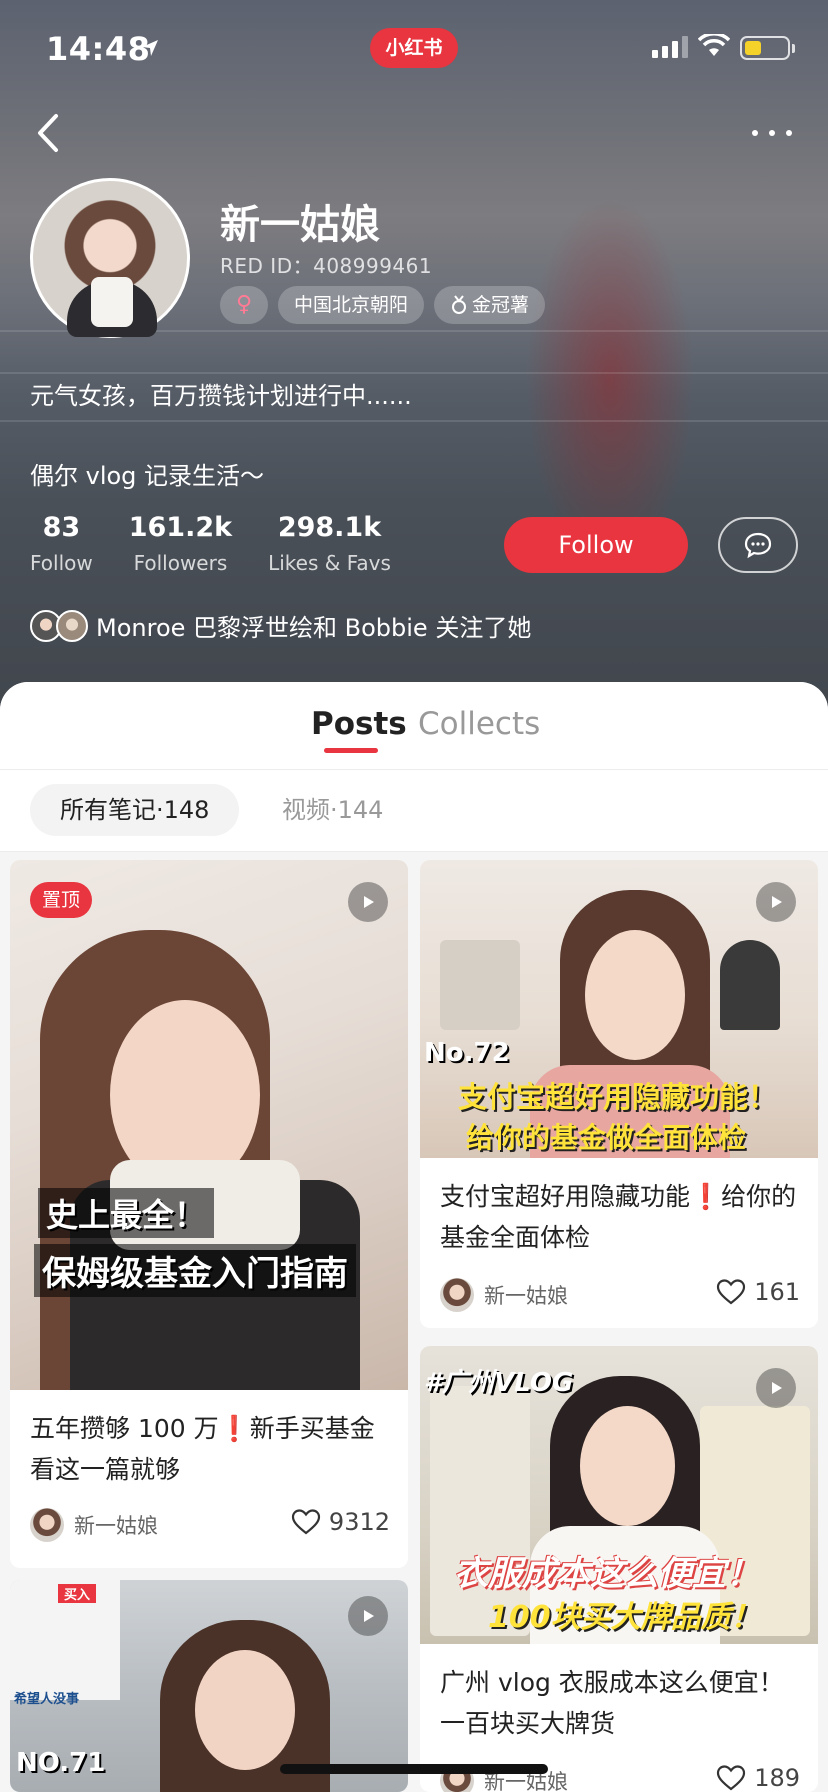 The image size is (828, 1792). I want to click on cover-overlay-text: #广州VLOG, so click(499, 1383).